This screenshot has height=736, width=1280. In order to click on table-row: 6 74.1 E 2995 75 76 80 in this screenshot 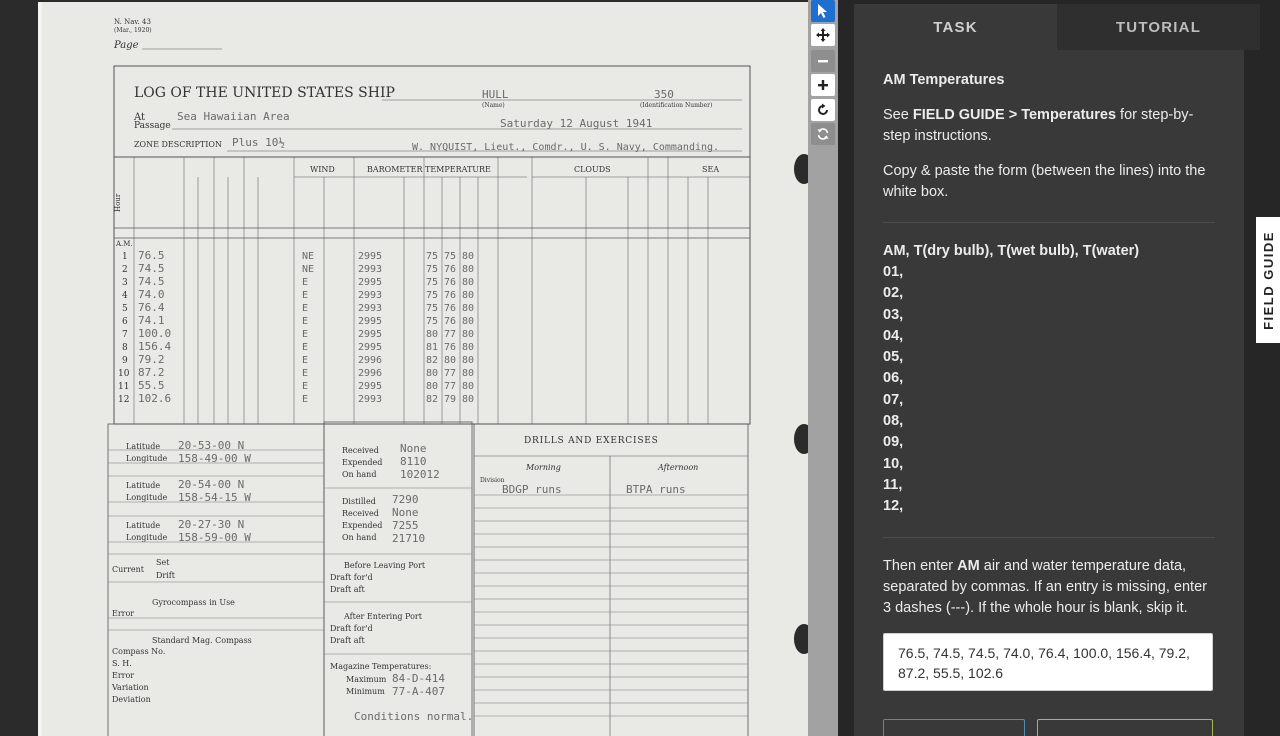, I will do `click(298, 320)`.